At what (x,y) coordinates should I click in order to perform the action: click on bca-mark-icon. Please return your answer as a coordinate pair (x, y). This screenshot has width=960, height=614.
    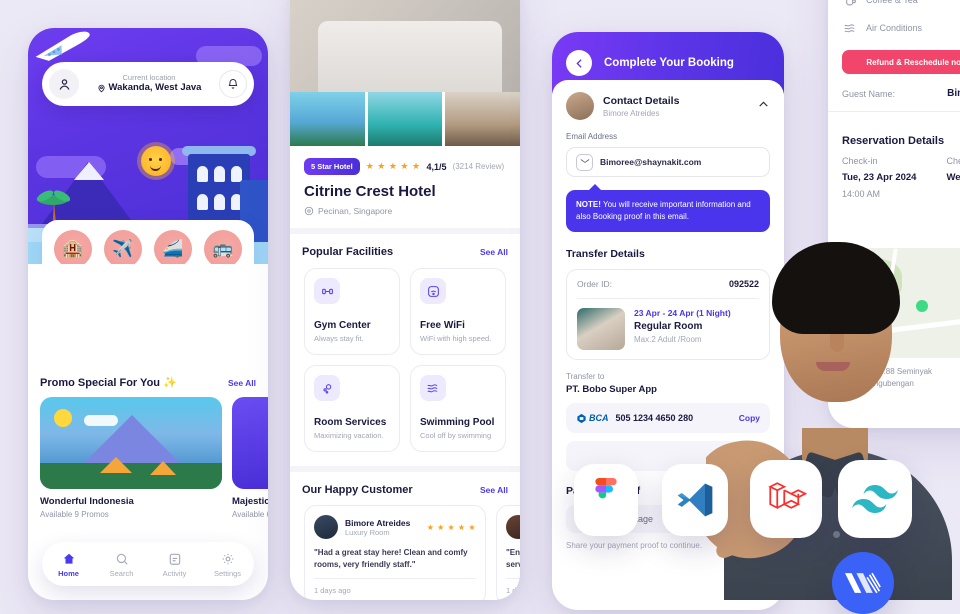
    Looking at the image, I should click on (581, 418).